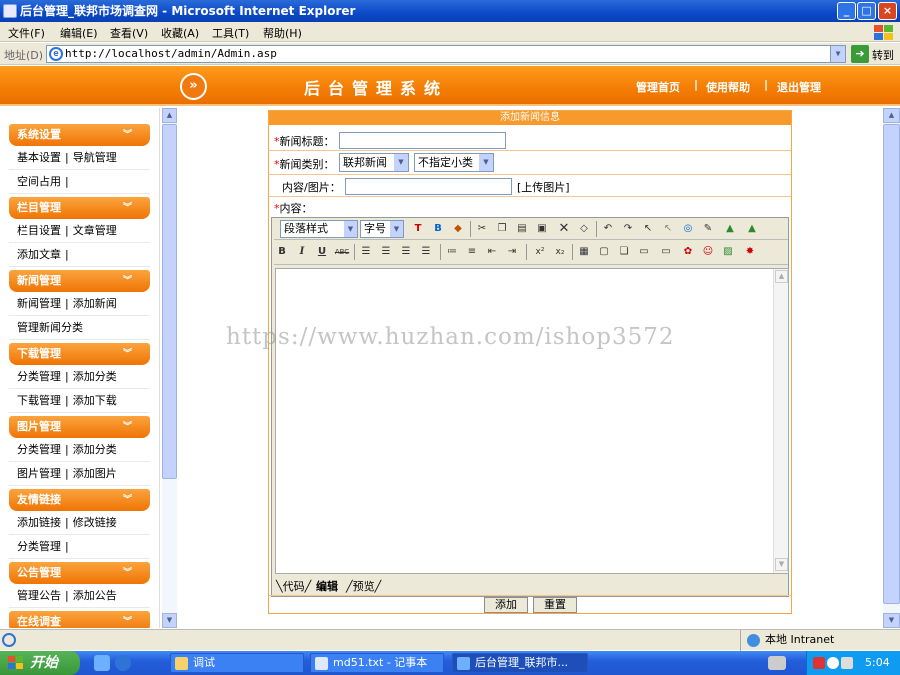 The image size is (900, 675). I want to click on align-right-icon: ☰, so click(406, 252).